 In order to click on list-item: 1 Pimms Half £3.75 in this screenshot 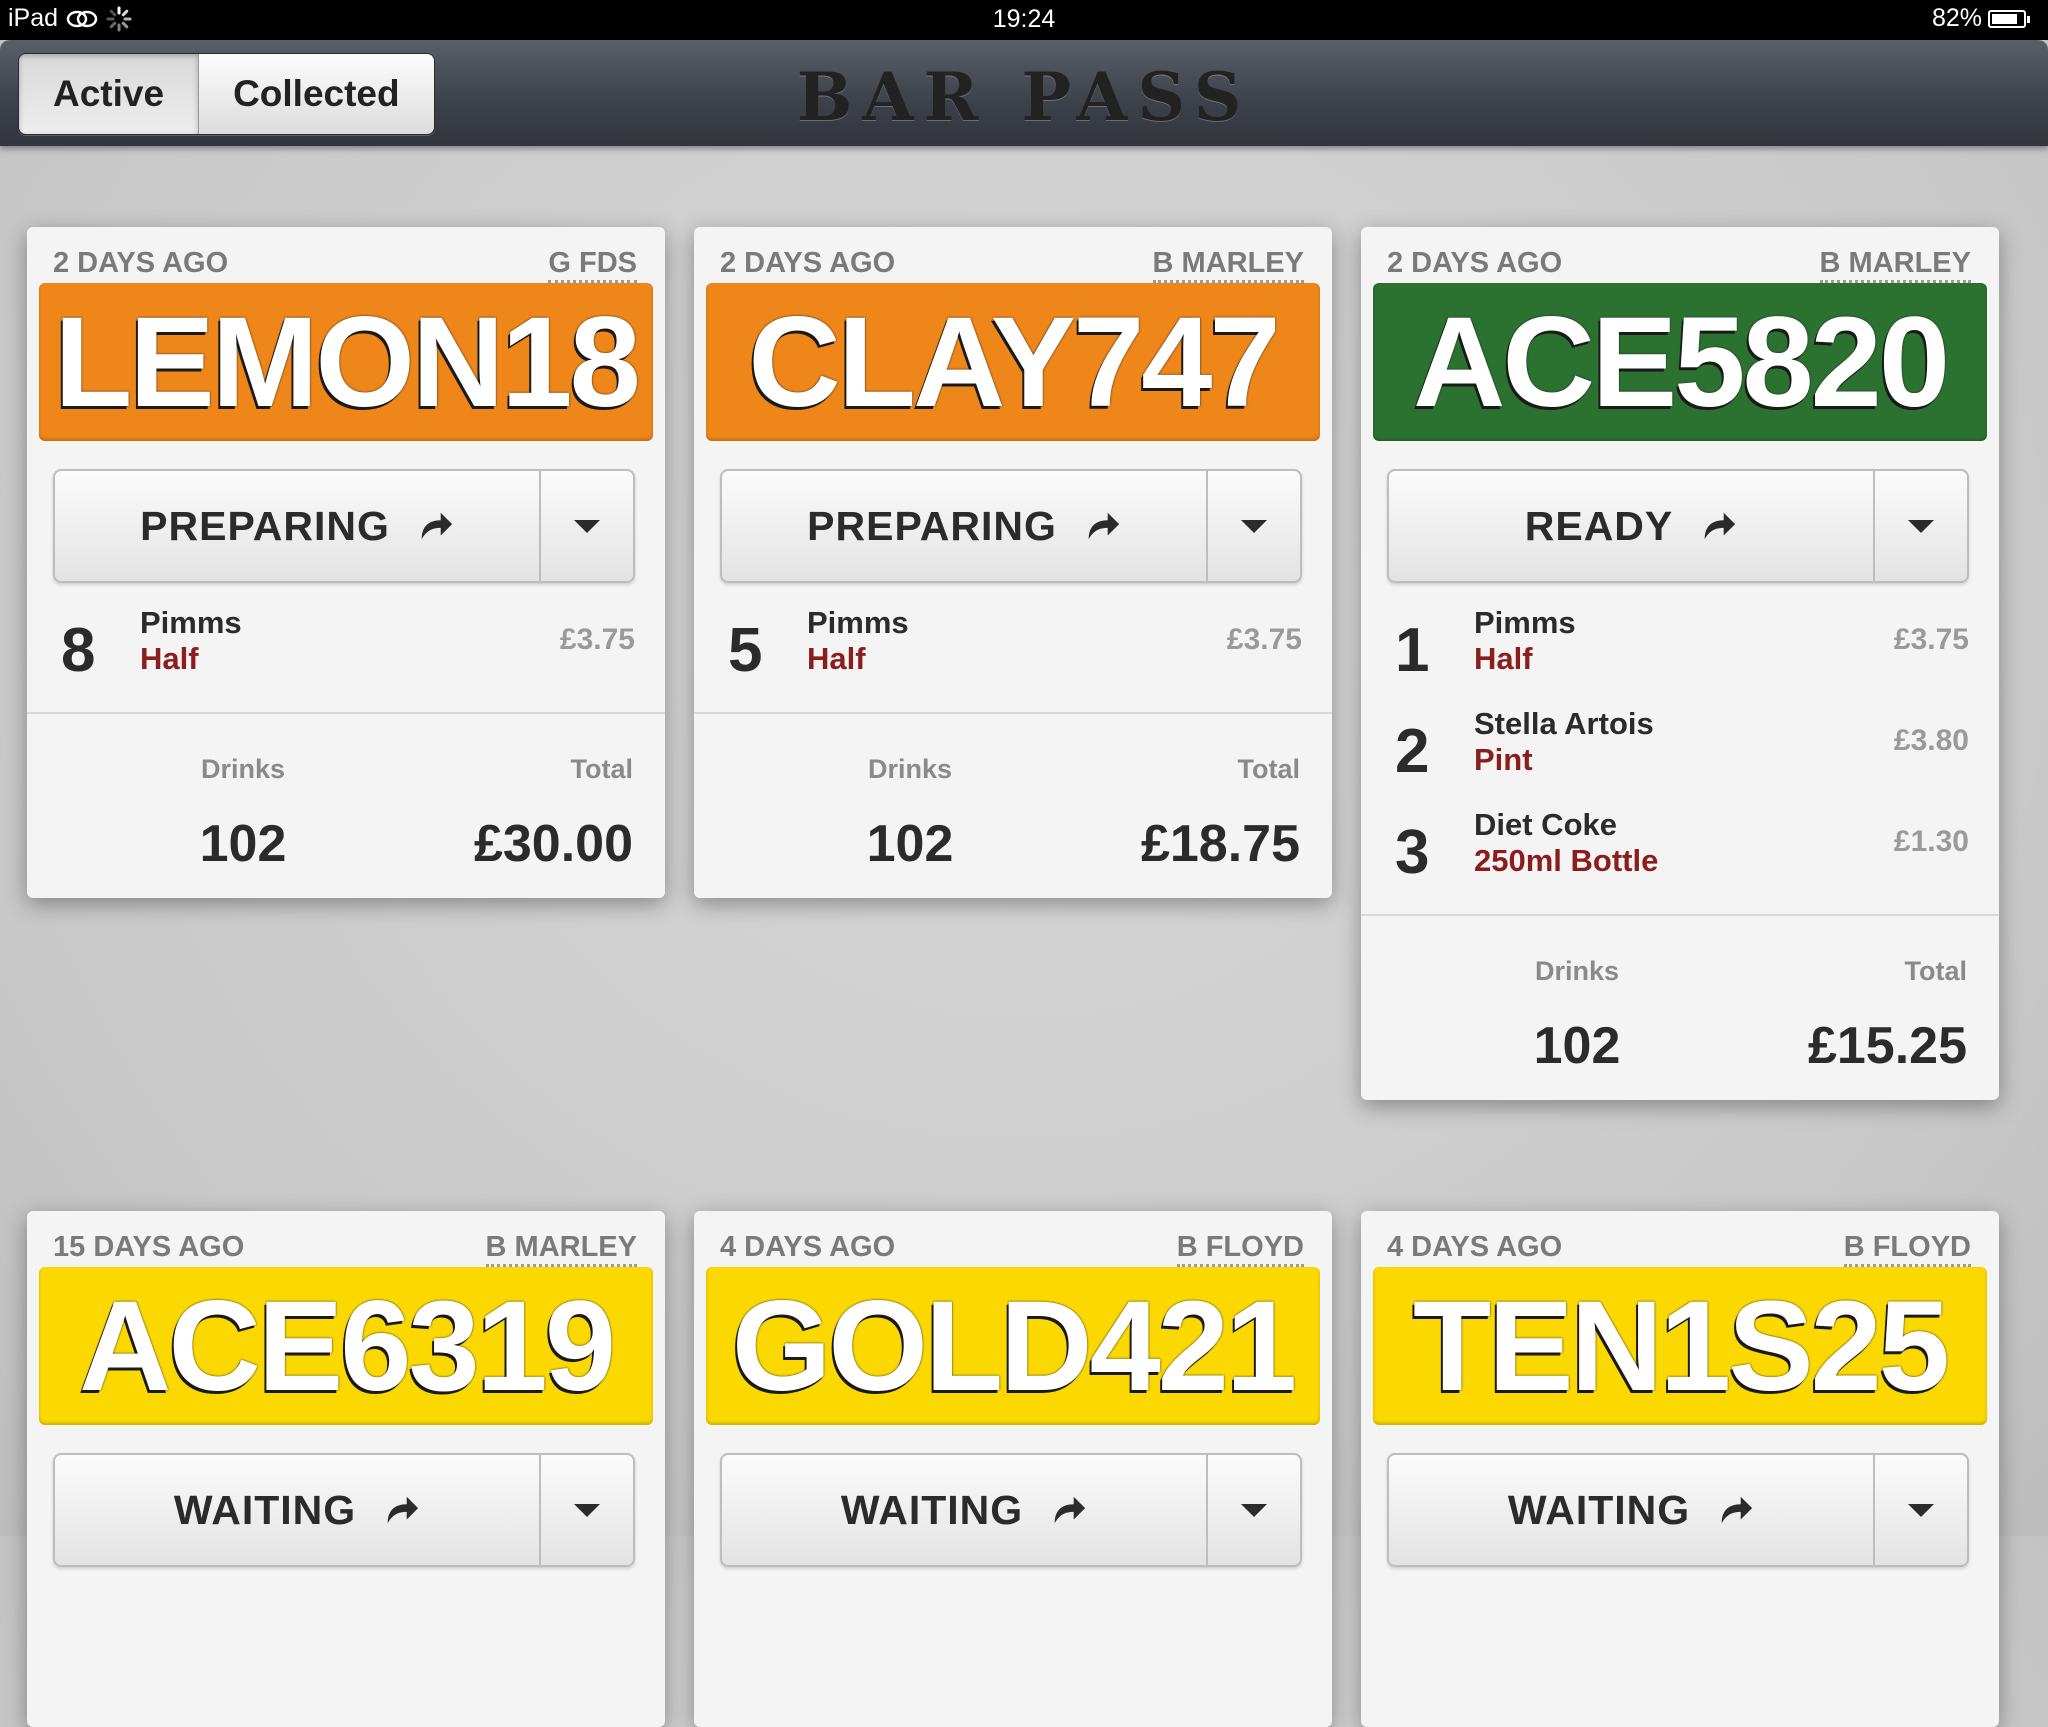, I will do `click(1680, 651)`.